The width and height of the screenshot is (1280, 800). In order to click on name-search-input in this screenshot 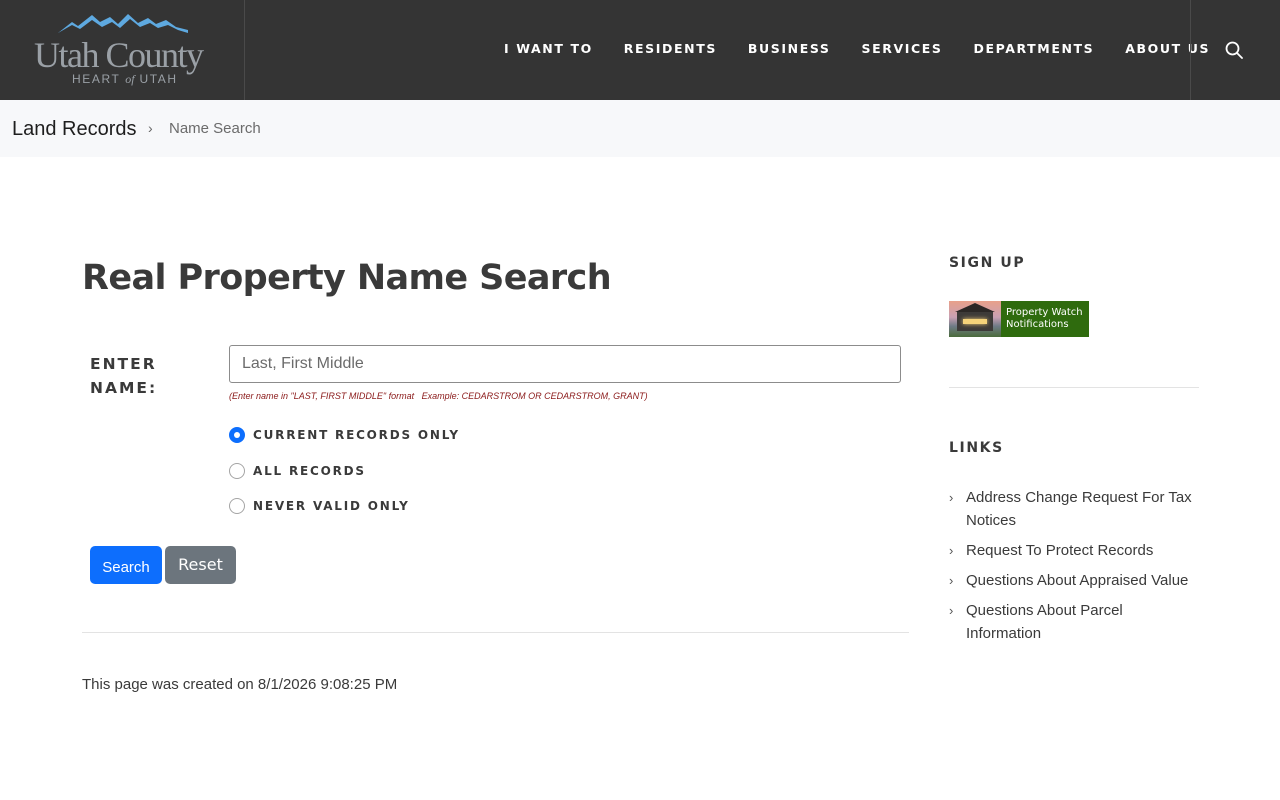, I will do `click(565, 364)`.